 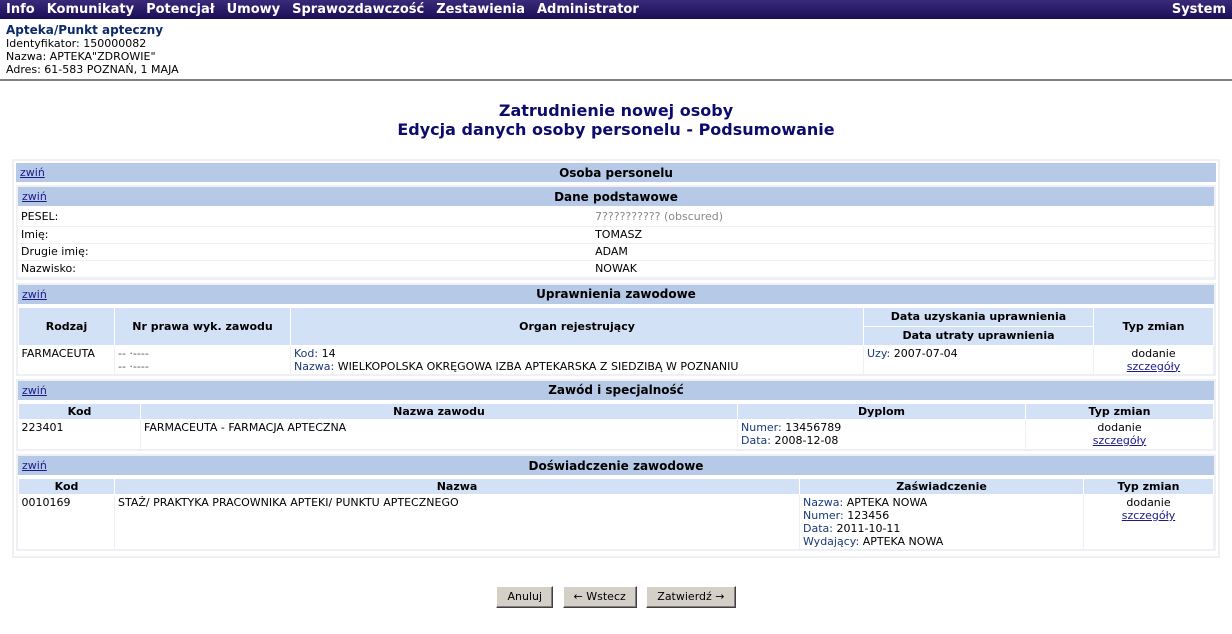 What do you see at coordinates (66, 521) in the screenshot?
I see `experience-kod: 0010169` at bounding box center [66, 521].